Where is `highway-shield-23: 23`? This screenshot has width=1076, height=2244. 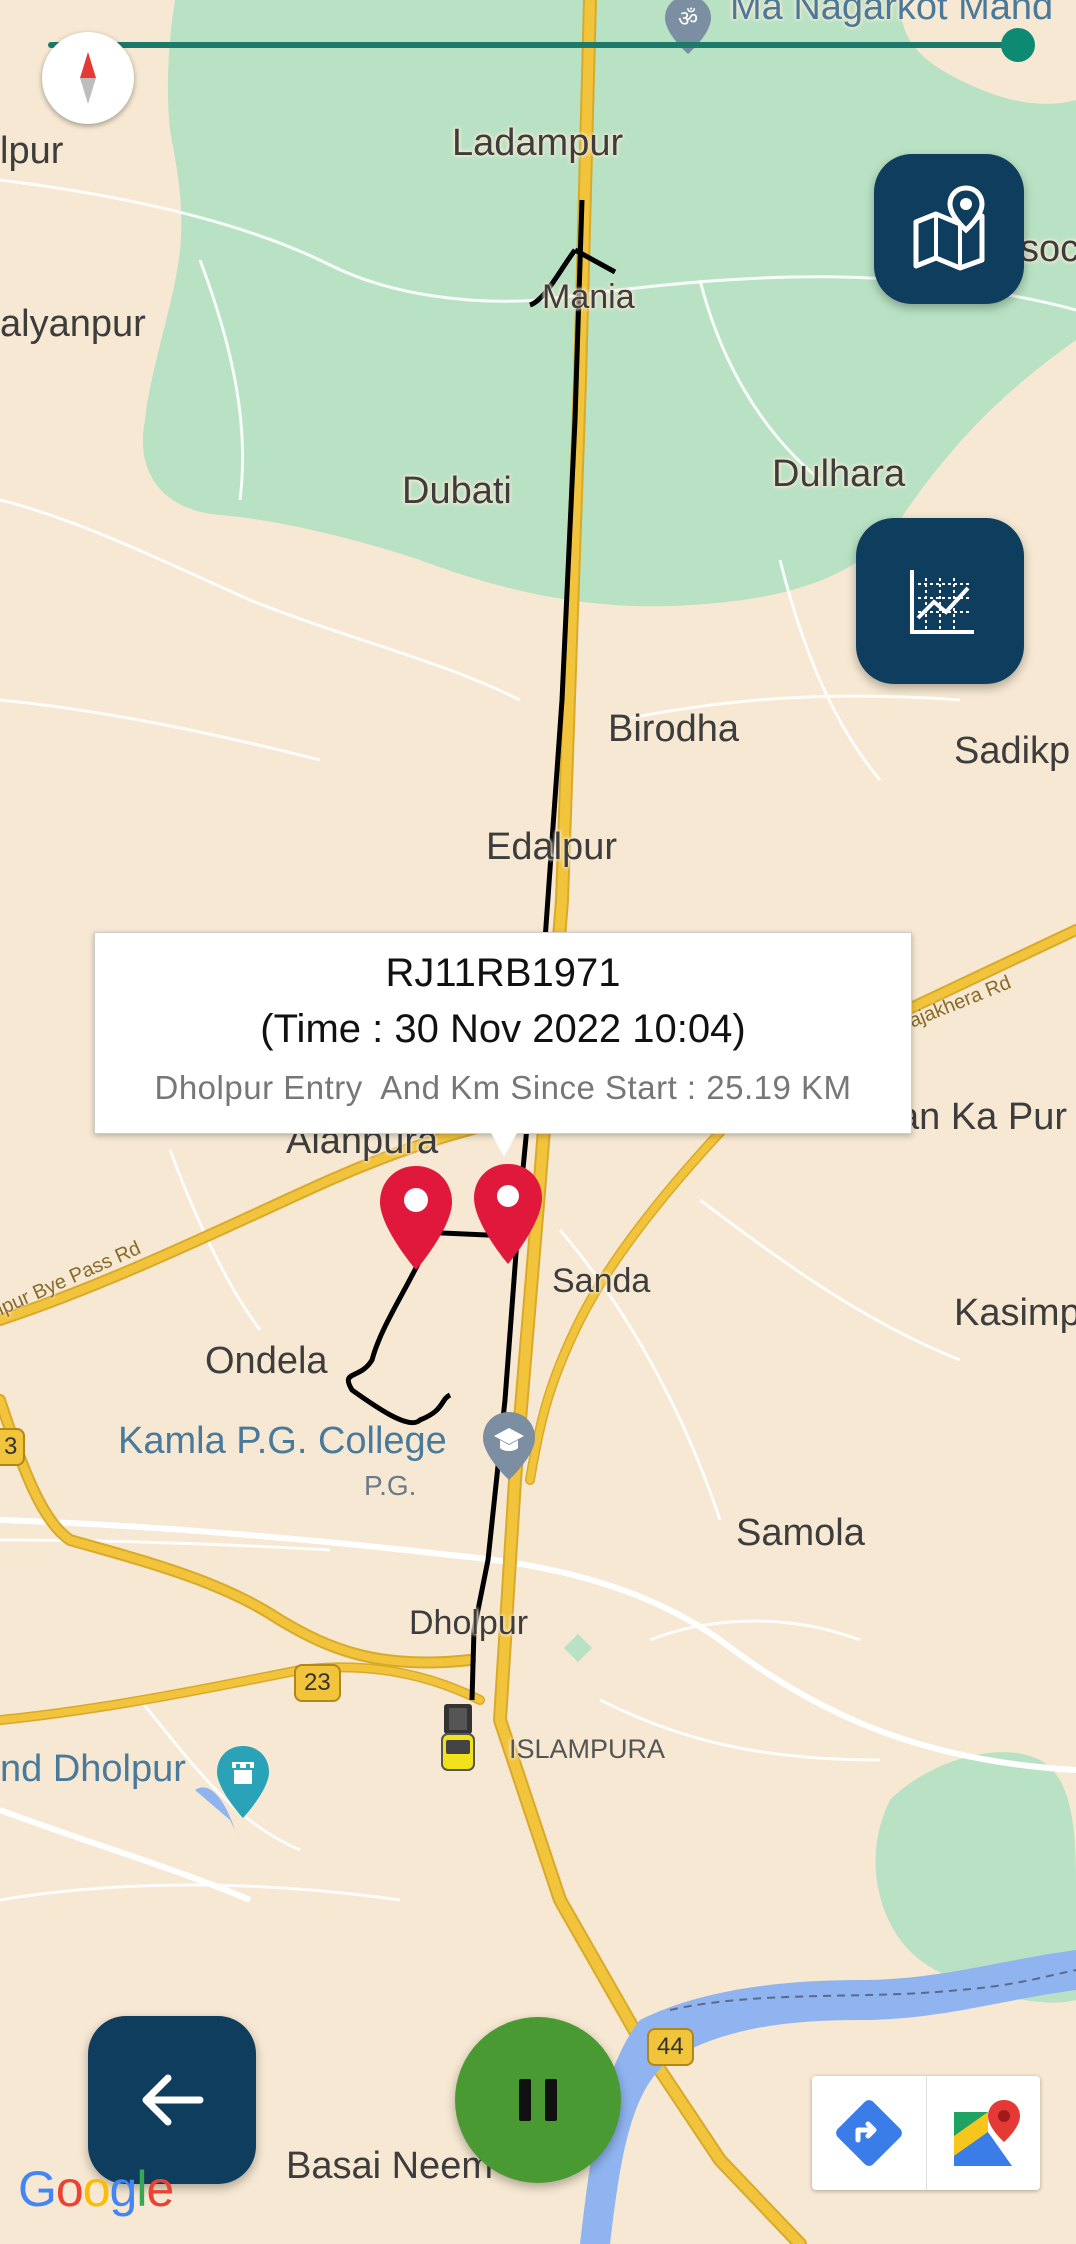 highway-shield-23: 23 is located at coordinates (317, 1683).